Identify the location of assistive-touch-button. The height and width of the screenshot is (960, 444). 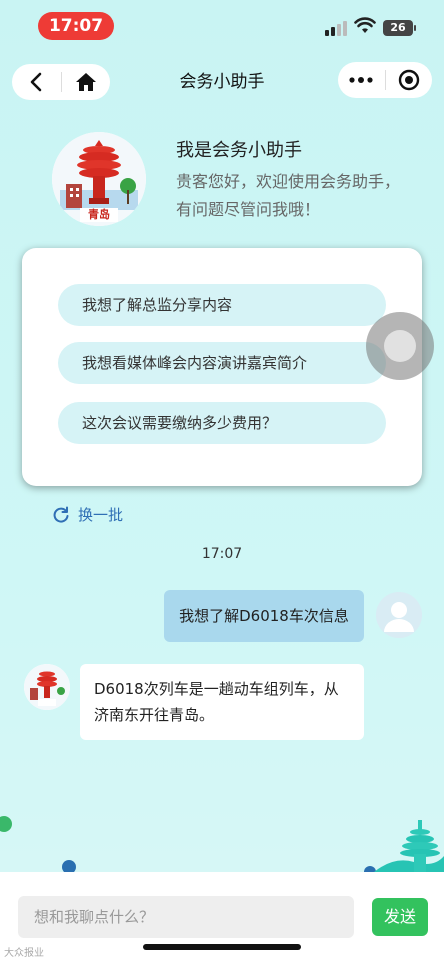
(400, 346).